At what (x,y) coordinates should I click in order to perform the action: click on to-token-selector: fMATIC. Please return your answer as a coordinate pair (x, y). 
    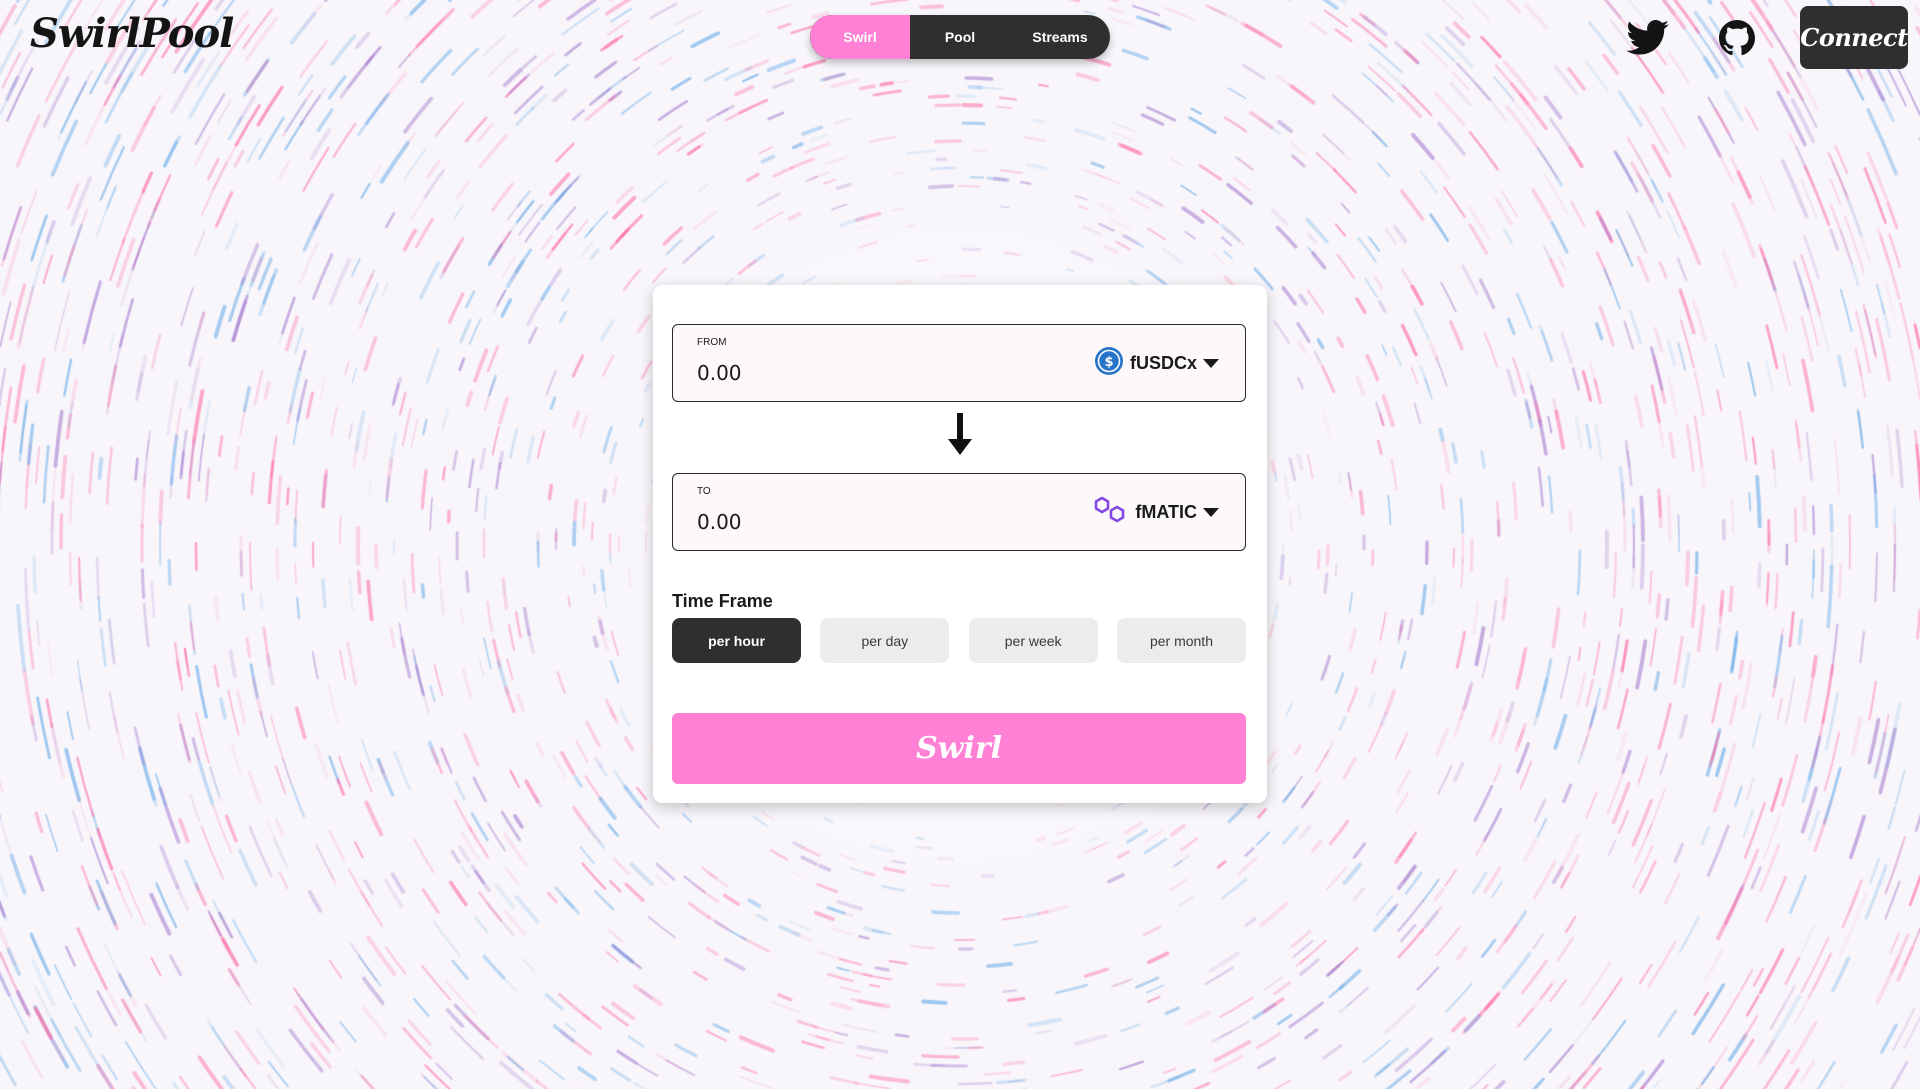
    Looking at the image, I should click on (1156, 512).